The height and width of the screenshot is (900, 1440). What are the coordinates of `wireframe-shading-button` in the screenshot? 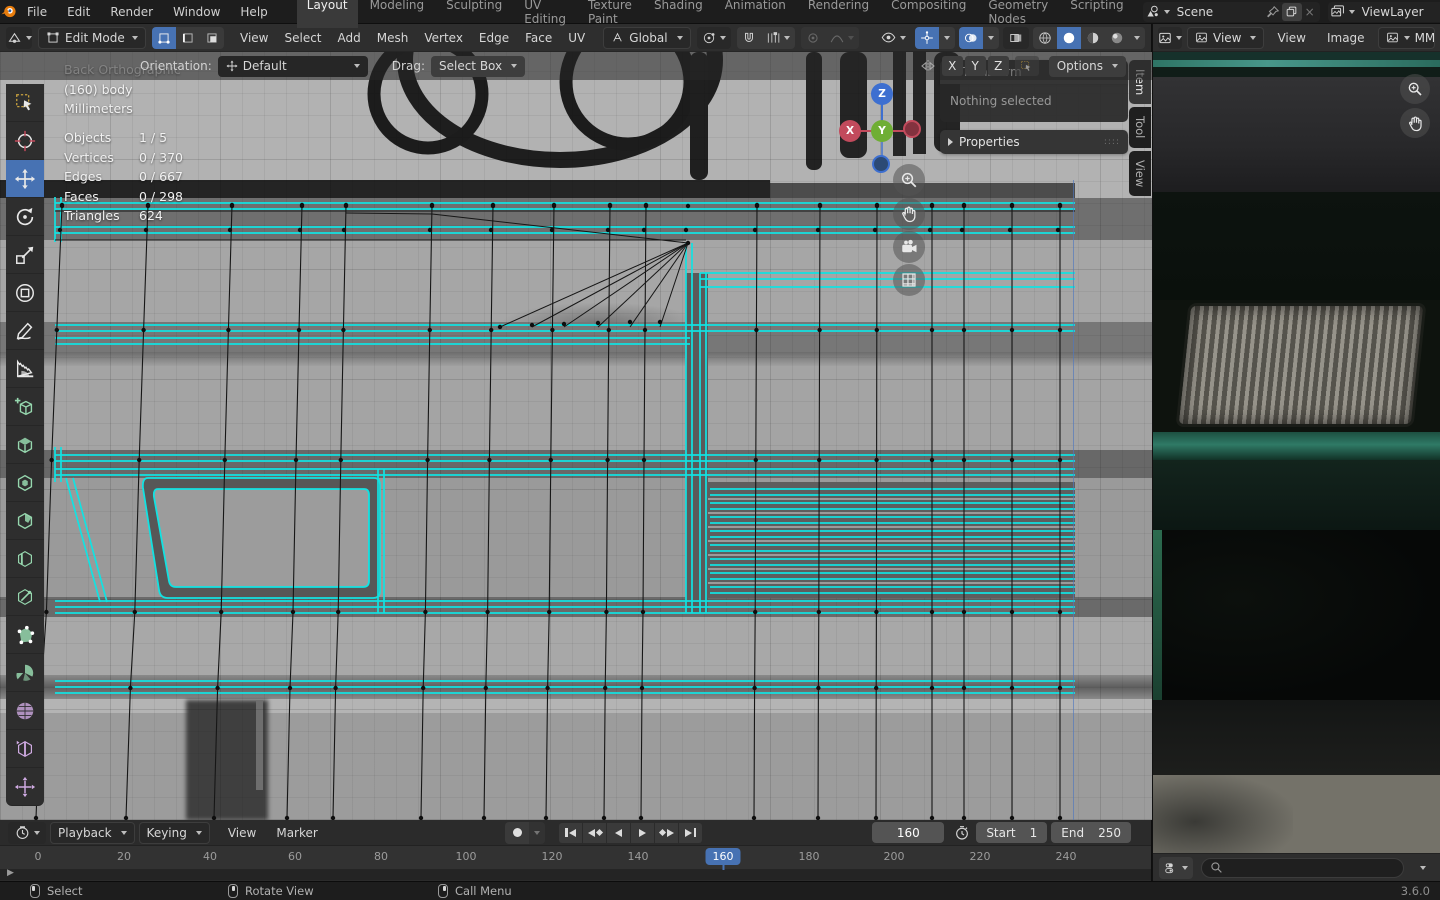 It's located at (1045, 37).